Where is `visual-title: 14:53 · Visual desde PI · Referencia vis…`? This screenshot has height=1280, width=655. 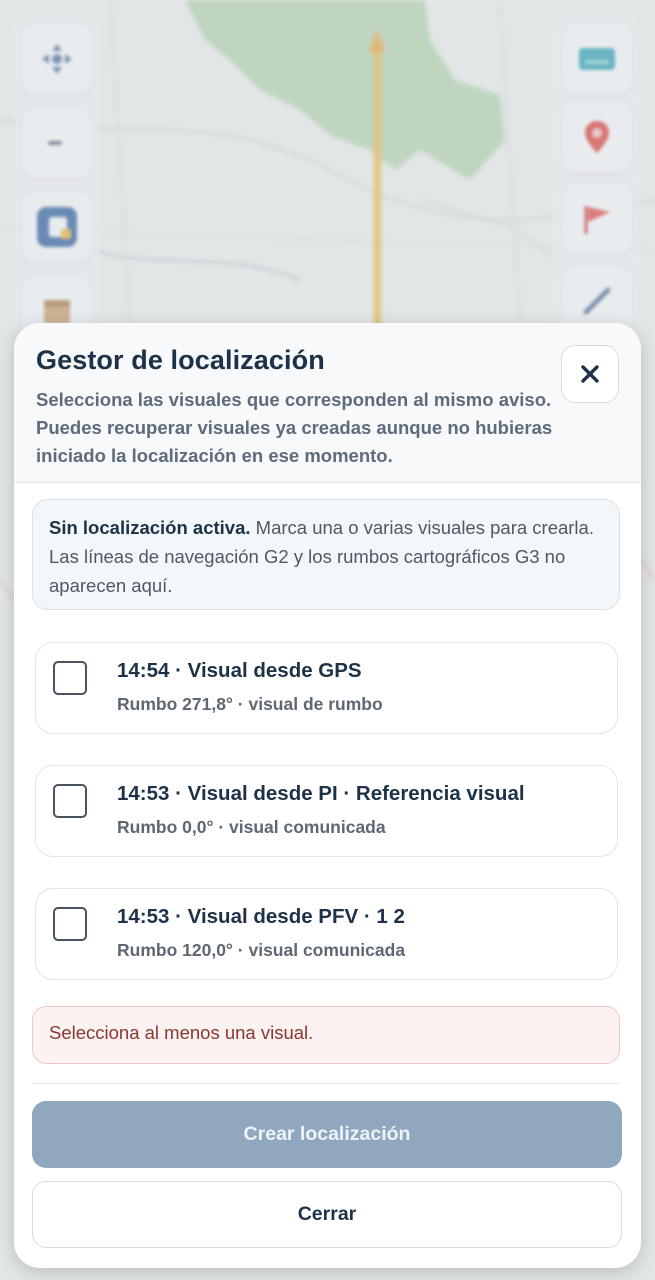 visual-title: 14:53 · Visual desde PI · Referencia vis… is located at coordinates (321, 793).